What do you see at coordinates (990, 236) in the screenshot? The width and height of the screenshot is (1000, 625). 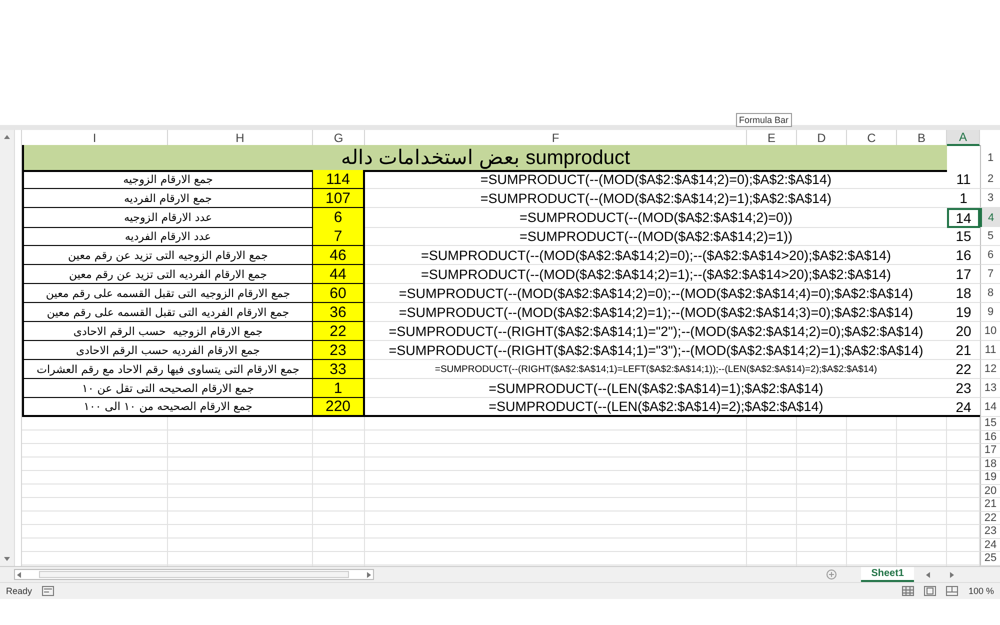 I see `row-header: 5` at bounding box center [990, 236].